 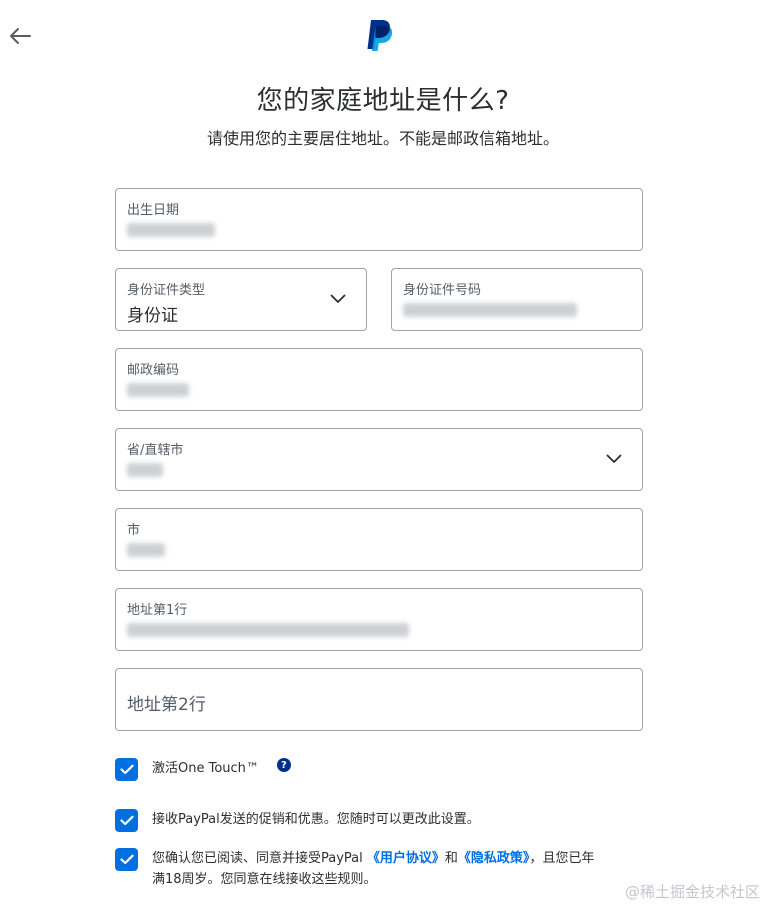 I want to click on address-line1-label: 地址第1行, so click(x=157, y=610).